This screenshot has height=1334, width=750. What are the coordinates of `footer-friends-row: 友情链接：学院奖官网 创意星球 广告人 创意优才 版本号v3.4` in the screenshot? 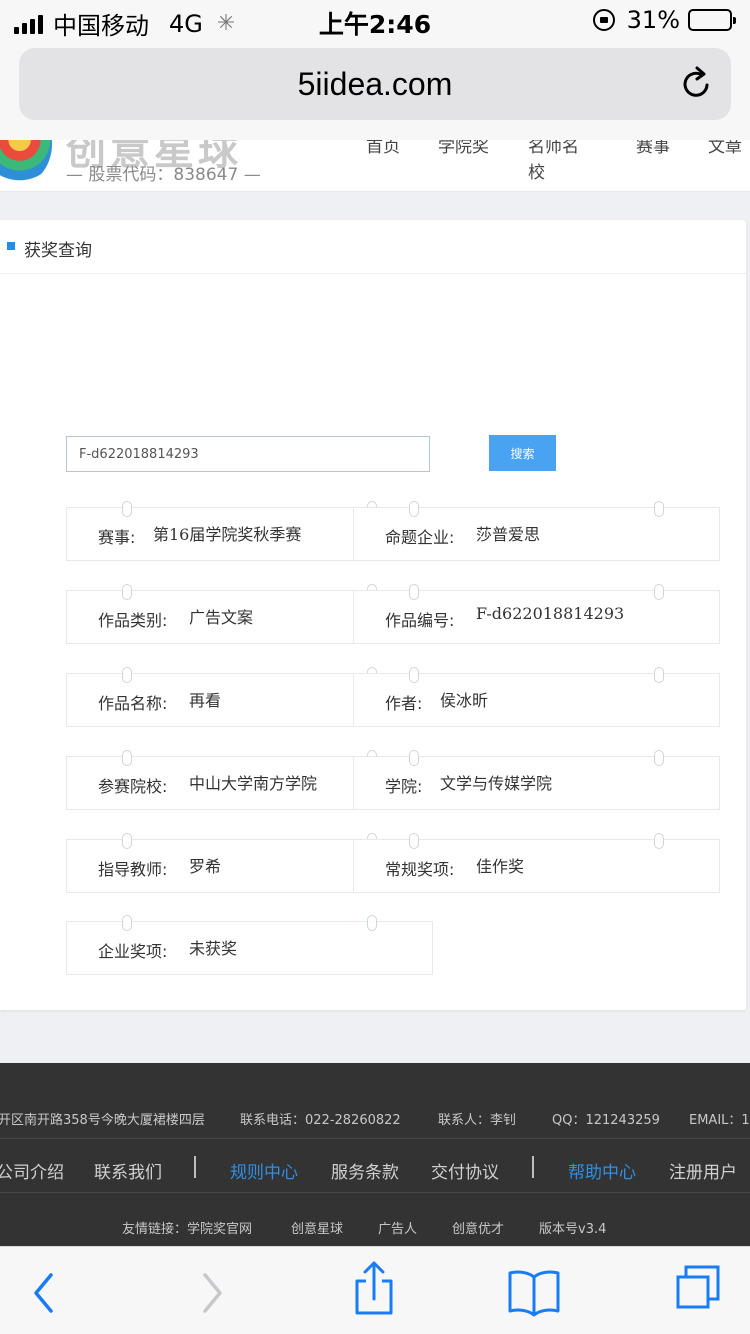 It's located at (375, 1219).